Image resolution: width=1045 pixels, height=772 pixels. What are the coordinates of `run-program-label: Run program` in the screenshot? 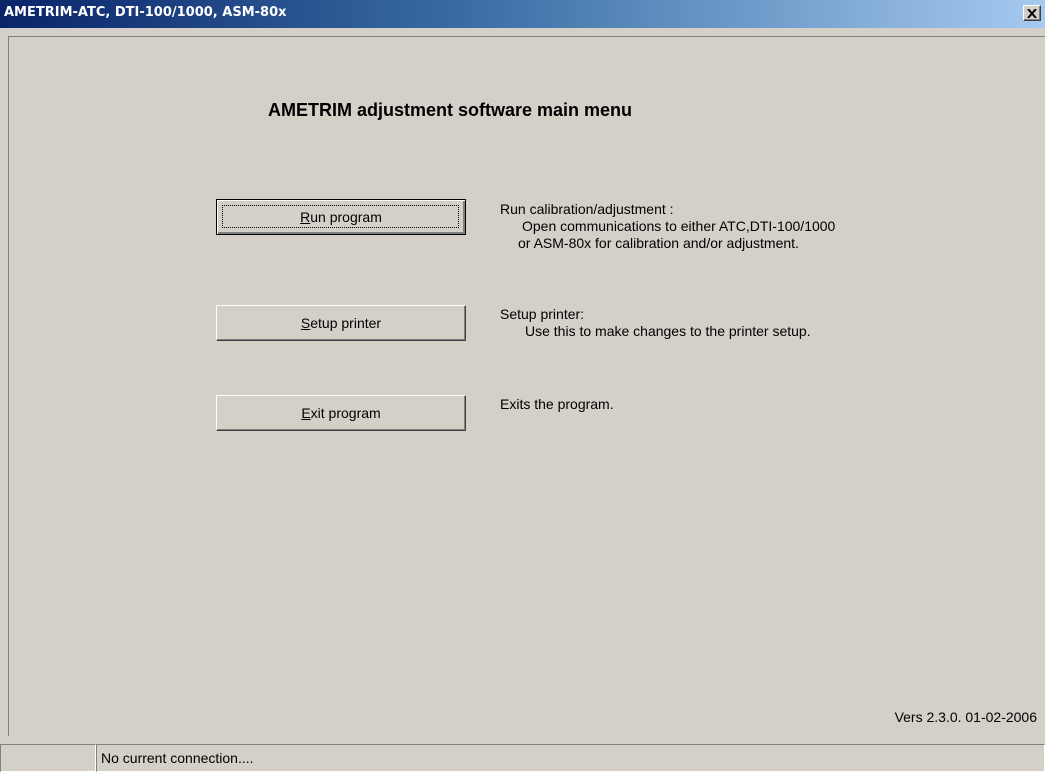 It's located at (341, 217).